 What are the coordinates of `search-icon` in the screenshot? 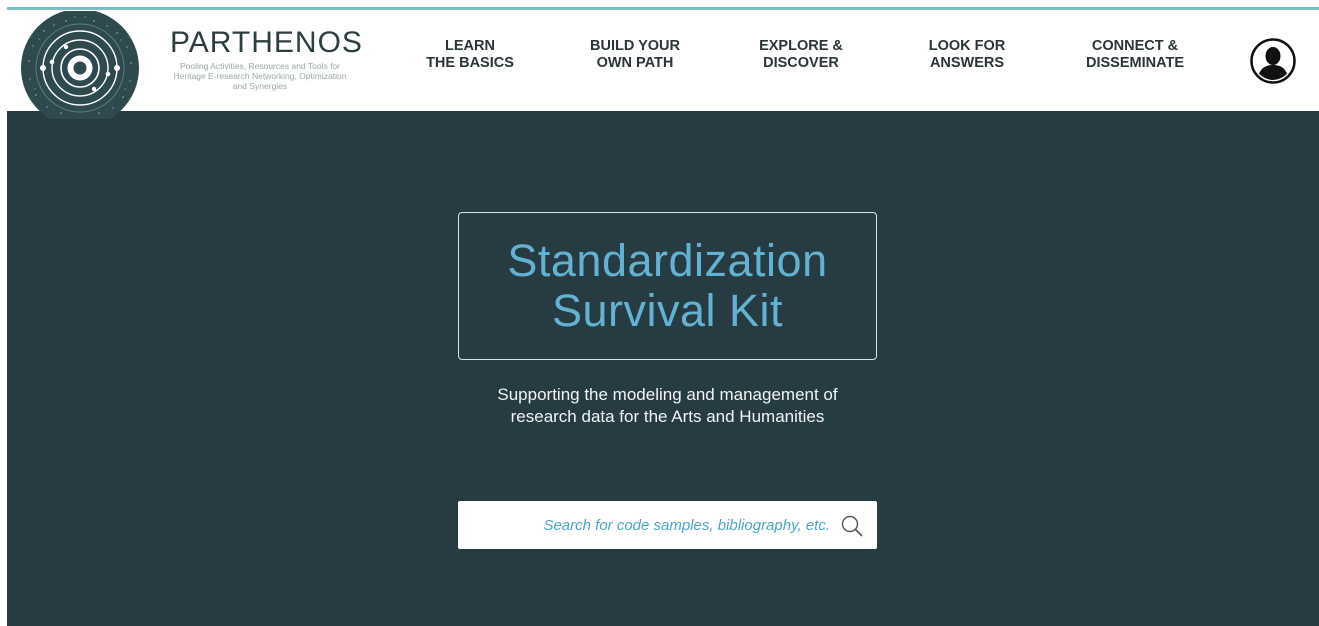 It's located at (852, 526).